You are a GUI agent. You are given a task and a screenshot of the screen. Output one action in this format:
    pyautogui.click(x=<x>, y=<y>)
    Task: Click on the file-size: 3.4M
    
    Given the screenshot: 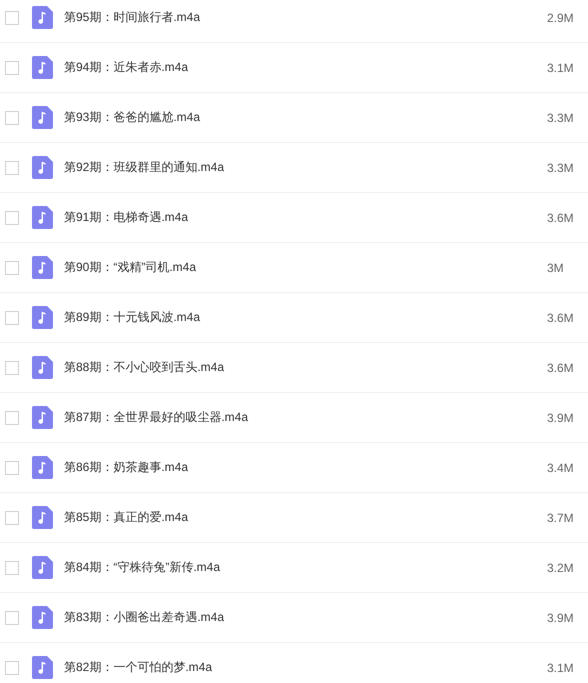 What is the action you would take?
    pyautogui.click(x=561, y=467)
    